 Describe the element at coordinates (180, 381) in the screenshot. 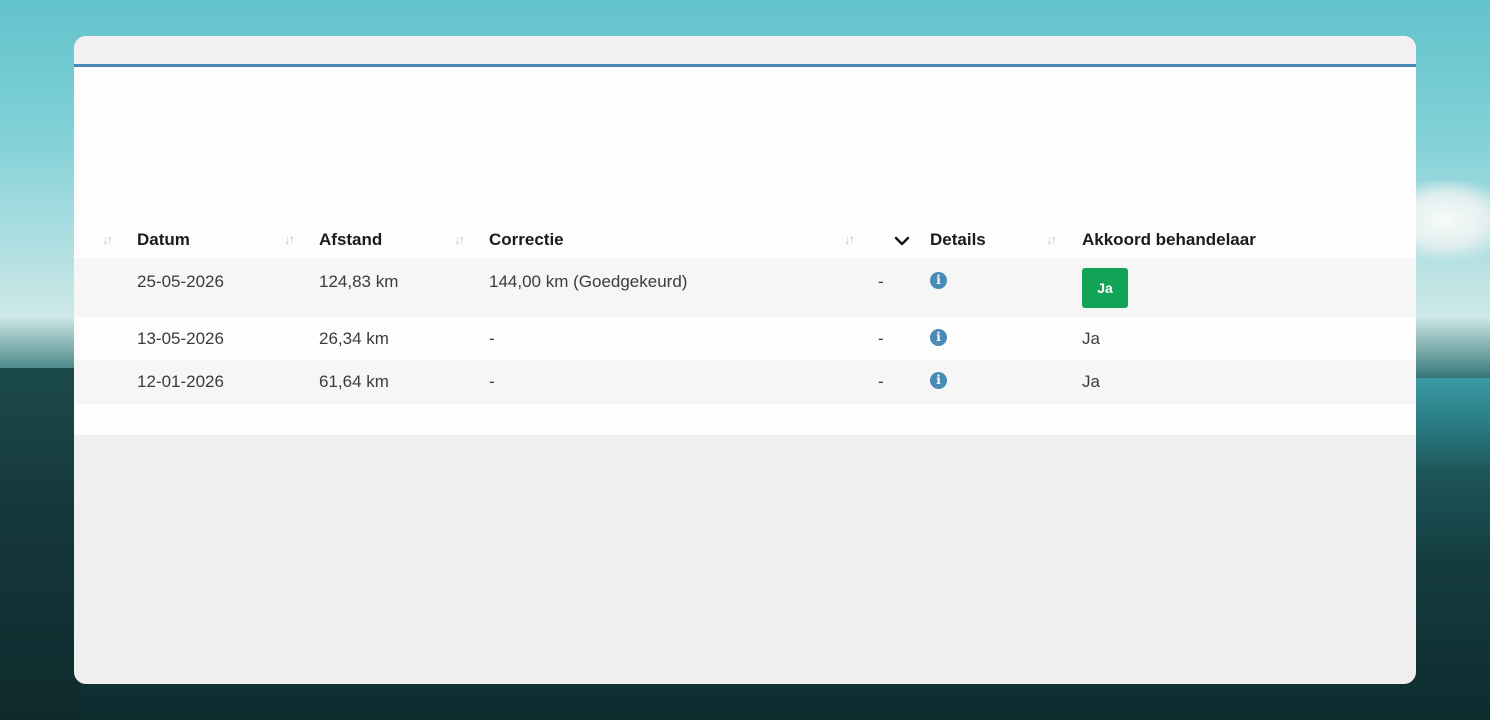

I see `cell-datum: 12-01-2026` at that location.